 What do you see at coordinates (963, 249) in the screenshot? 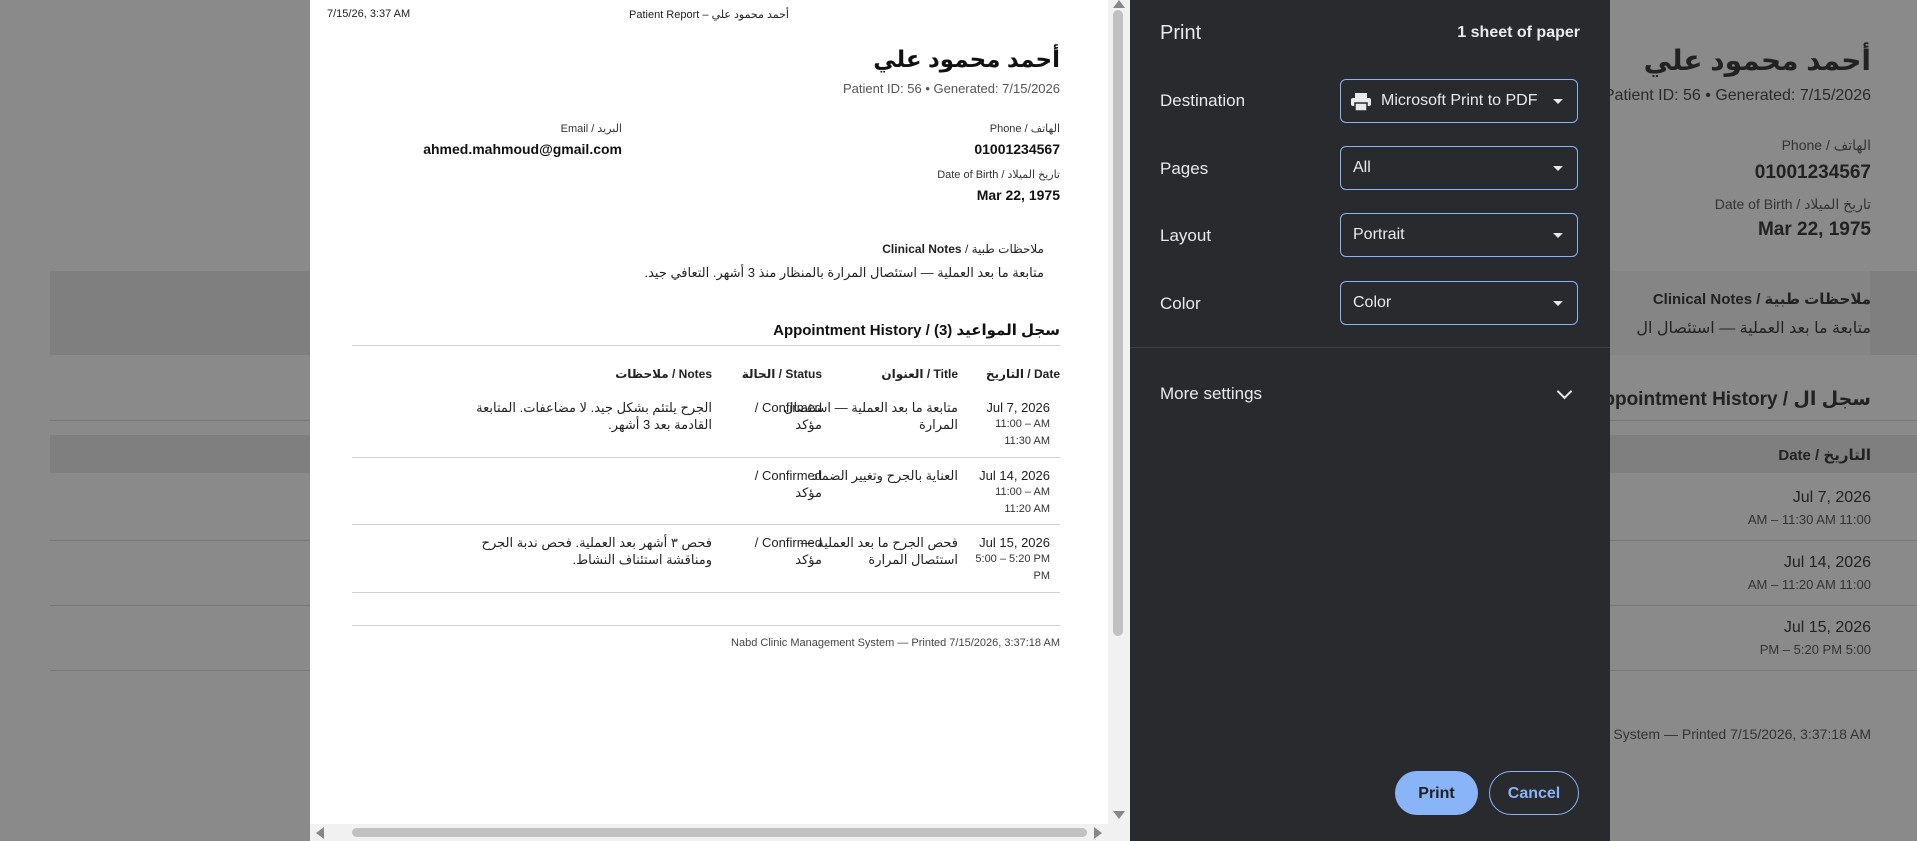
I see `clinical-notes-title: Clinical Notes / ملاحظات طبية` at bounding box center [963, 249].